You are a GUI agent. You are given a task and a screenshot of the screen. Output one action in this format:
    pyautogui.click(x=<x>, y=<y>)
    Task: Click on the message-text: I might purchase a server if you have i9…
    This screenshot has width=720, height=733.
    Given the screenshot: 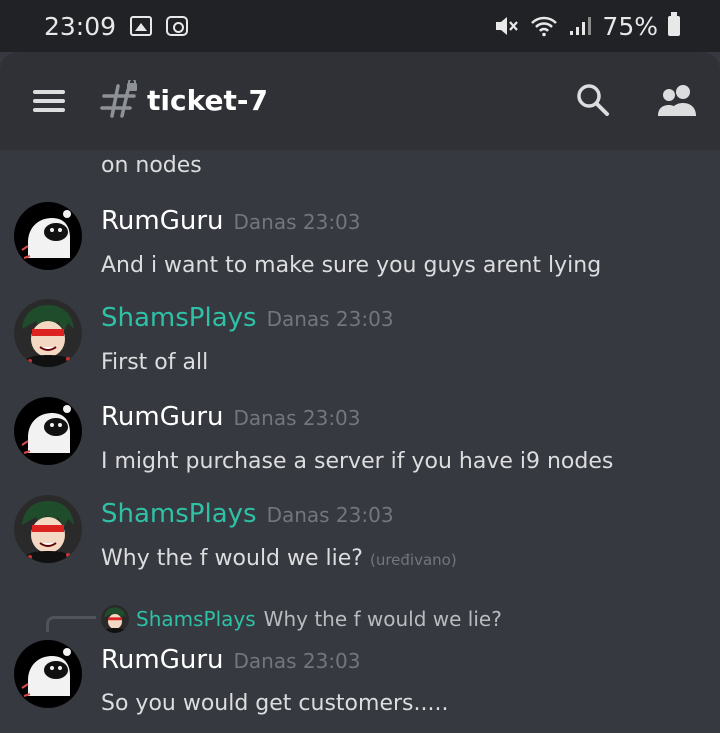 What is the action you would take?
    pyautogui.click(x=357, y=461)
    